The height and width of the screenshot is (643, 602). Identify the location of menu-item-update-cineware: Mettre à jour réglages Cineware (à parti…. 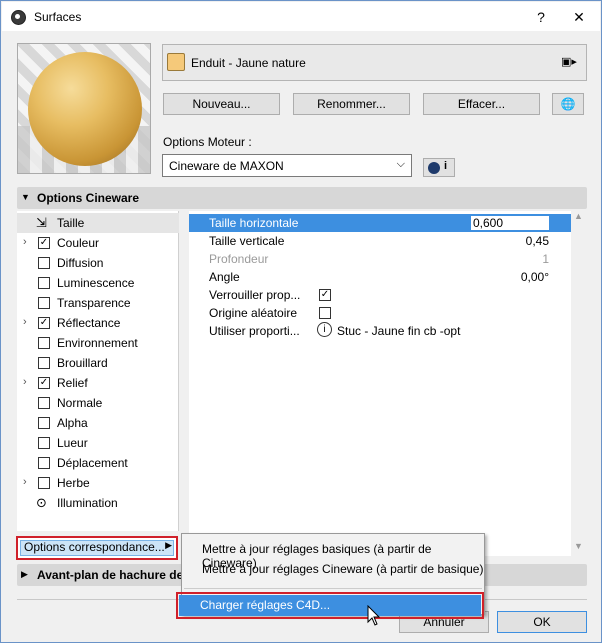
(342, 569).